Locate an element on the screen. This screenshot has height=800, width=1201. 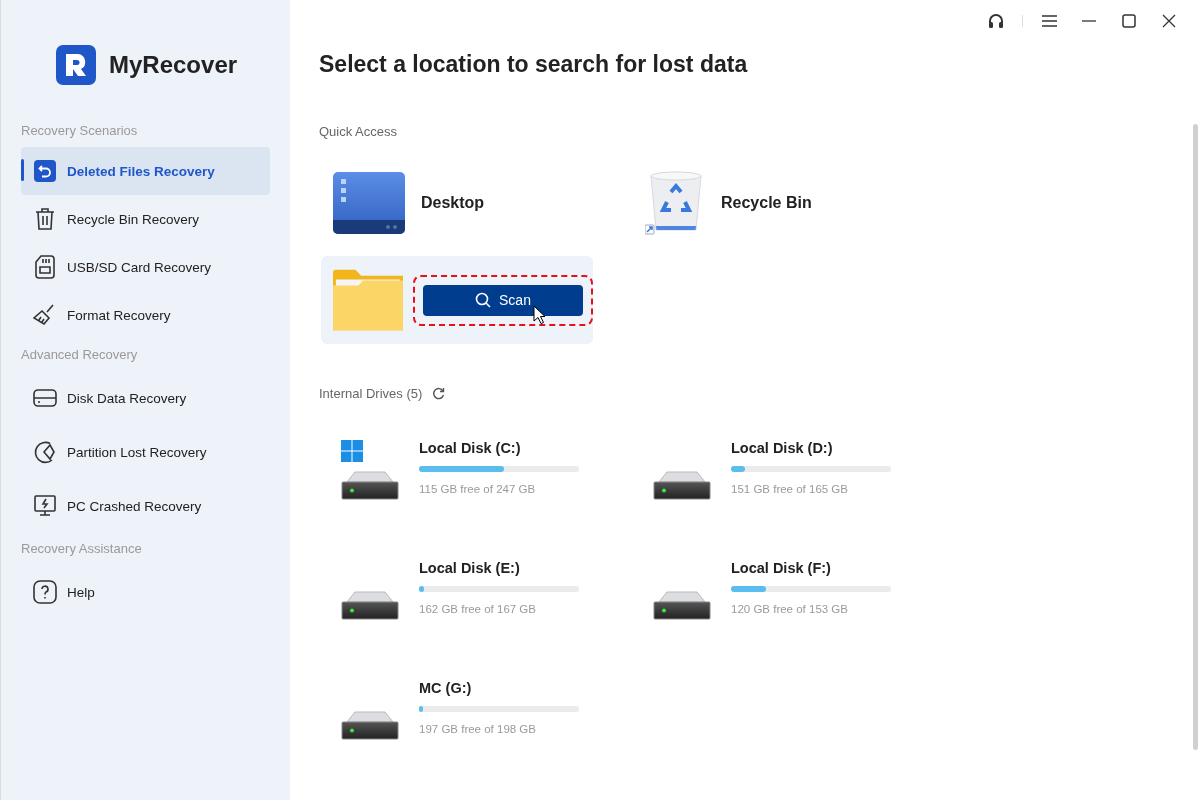
undo-icon is located at coordinates (45, 171).